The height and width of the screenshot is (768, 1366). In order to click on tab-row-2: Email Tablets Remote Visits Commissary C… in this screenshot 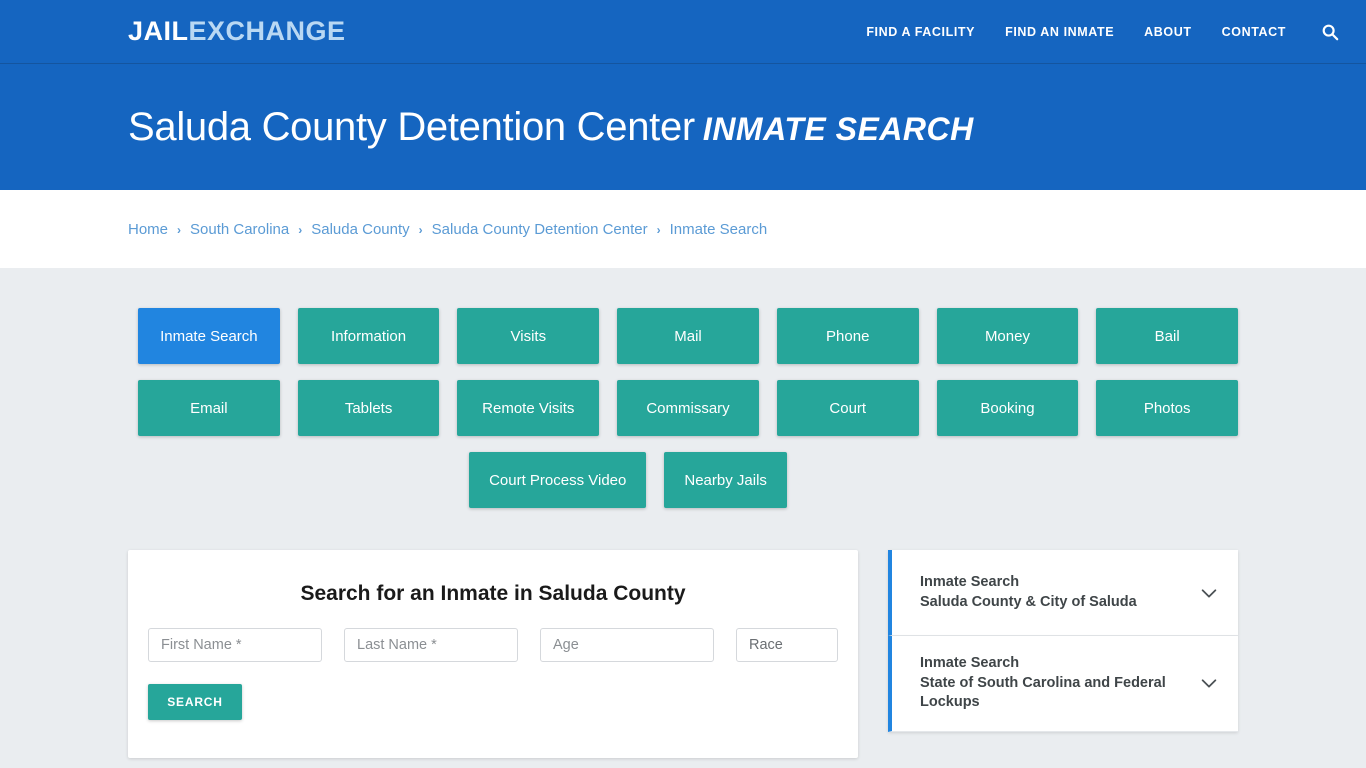, I will do `click(688, 408)`.